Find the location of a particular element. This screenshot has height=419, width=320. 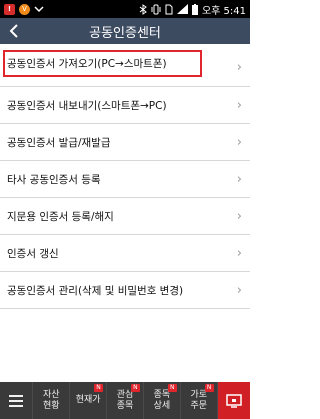

nav-item-label: 자산 is located at coordinates (51, 394).